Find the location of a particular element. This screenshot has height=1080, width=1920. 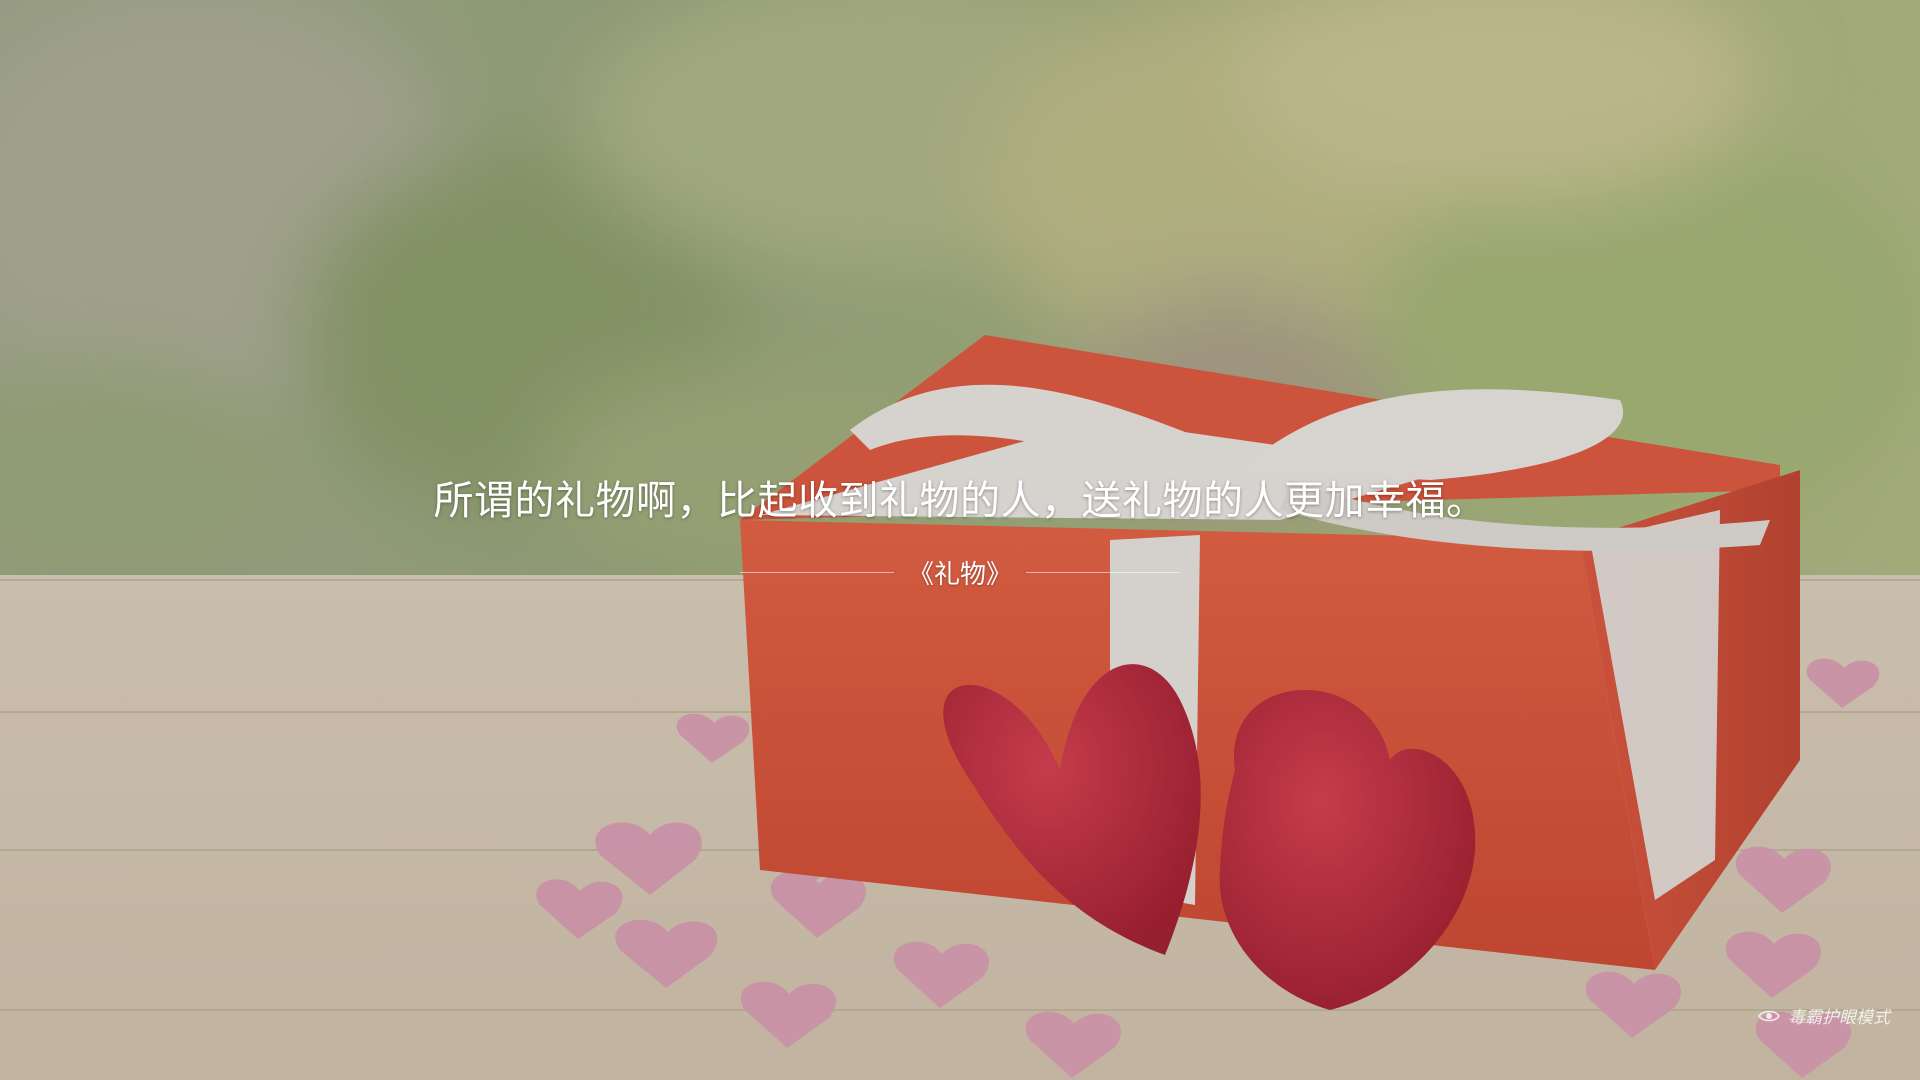

eye-care-mode-badge: 毒霸护眼模式 is located at coordinates (1824, 1015).